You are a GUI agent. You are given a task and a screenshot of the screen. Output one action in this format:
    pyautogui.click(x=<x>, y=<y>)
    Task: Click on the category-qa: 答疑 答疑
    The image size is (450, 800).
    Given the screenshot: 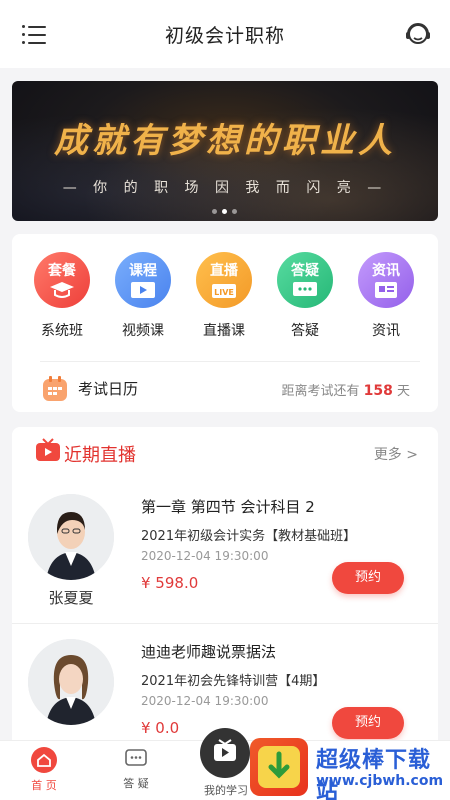 What is the action you would take?
    pyautogui.click(x=305, y=296)
    